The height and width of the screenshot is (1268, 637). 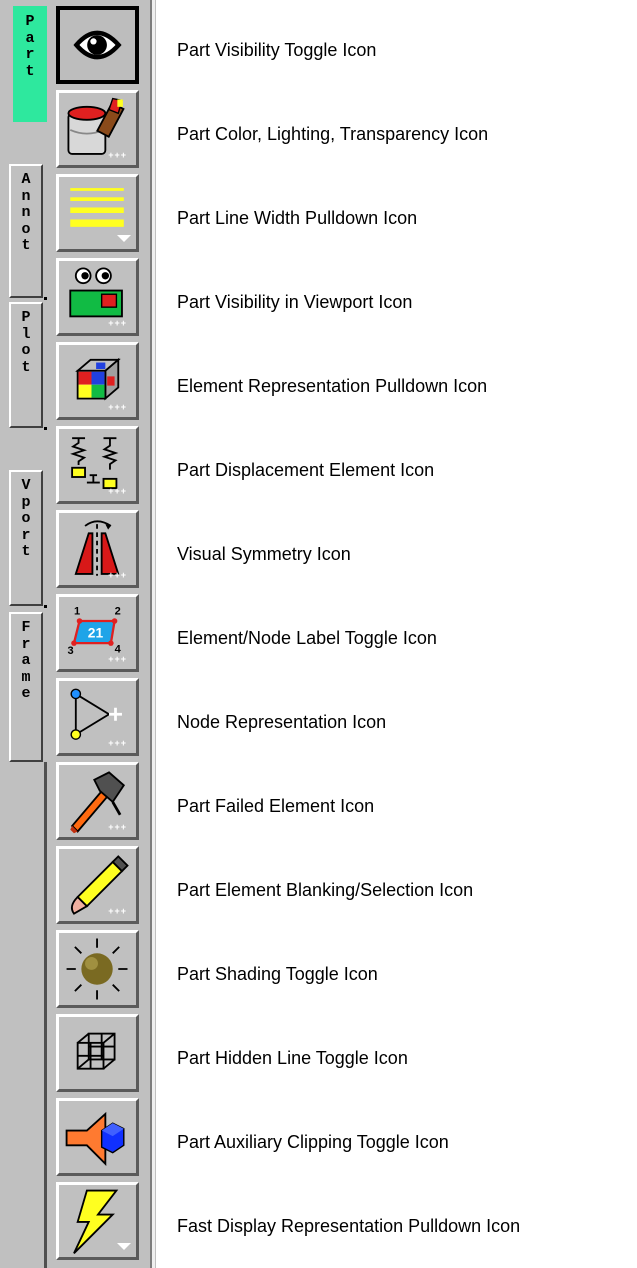 What do you see at coordinates (77, 612) in the screenshot?
I see `node-number-1: 1` at bounding box center [77, 612].